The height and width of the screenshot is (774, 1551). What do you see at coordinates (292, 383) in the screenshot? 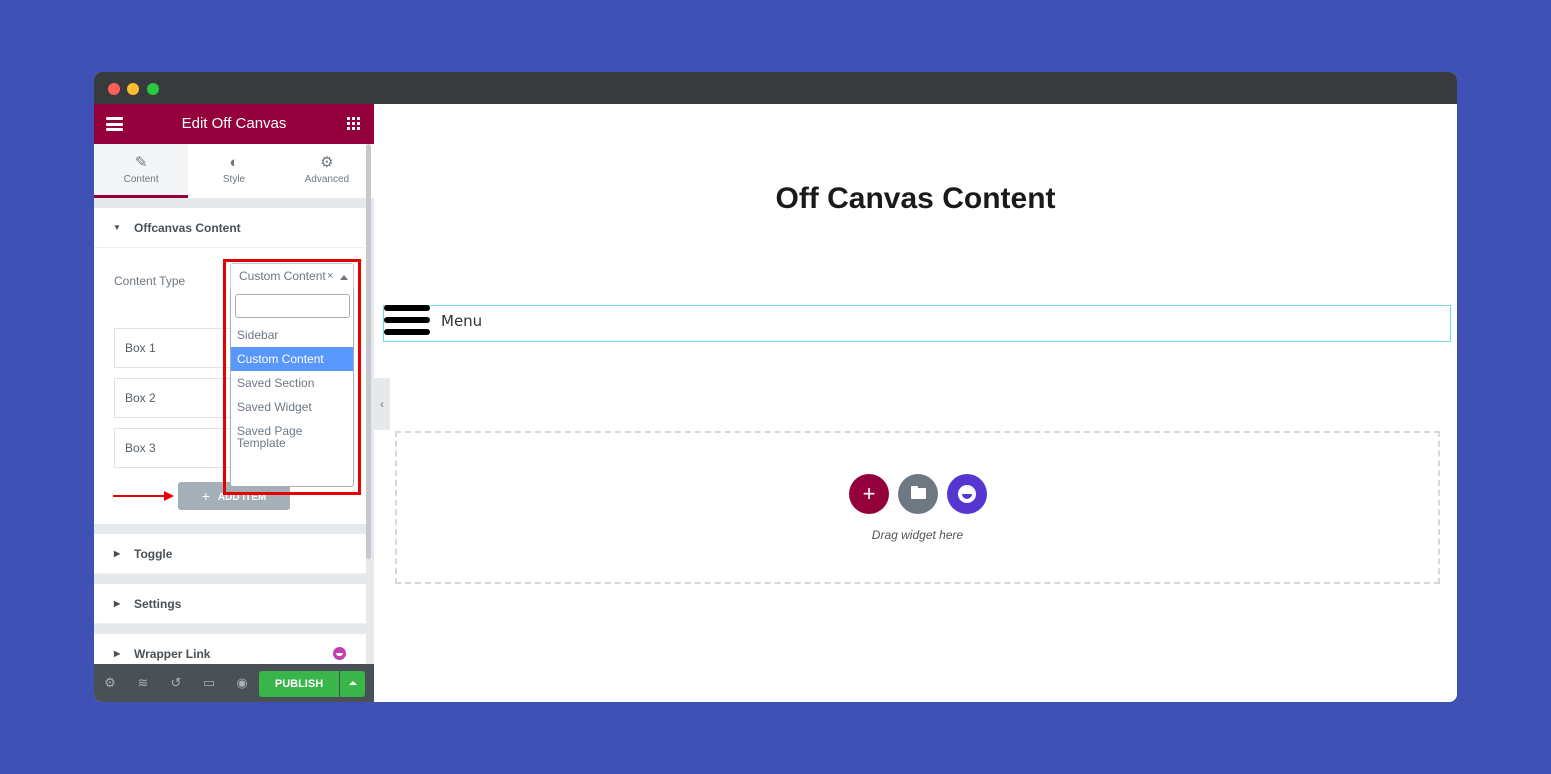
I see `dropdown-option-saved-section: Saved Section` at bounding box center [292, 383].